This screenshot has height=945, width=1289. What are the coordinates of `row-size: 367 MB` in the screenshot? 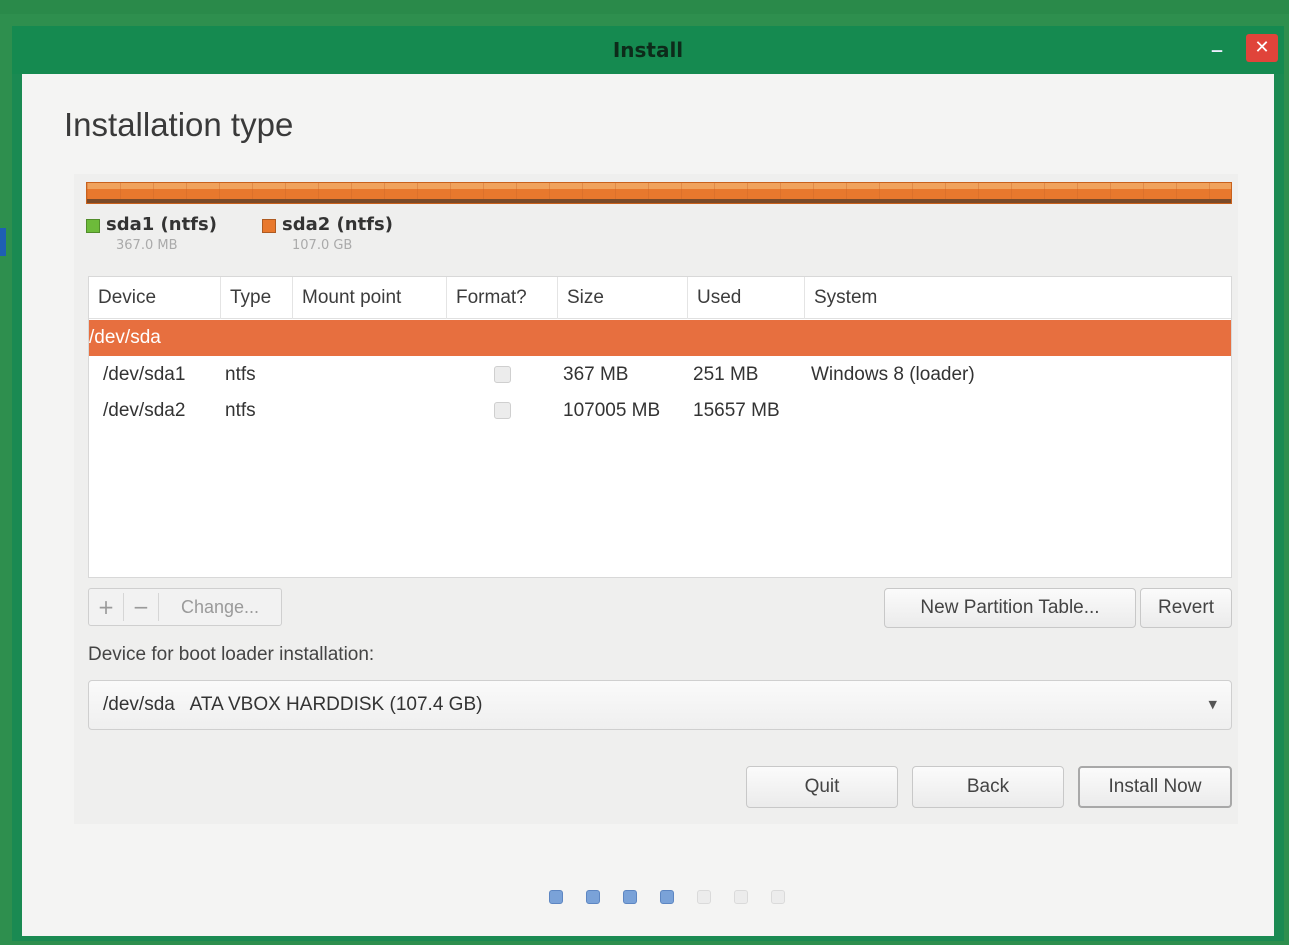 It's located at (596, 374).